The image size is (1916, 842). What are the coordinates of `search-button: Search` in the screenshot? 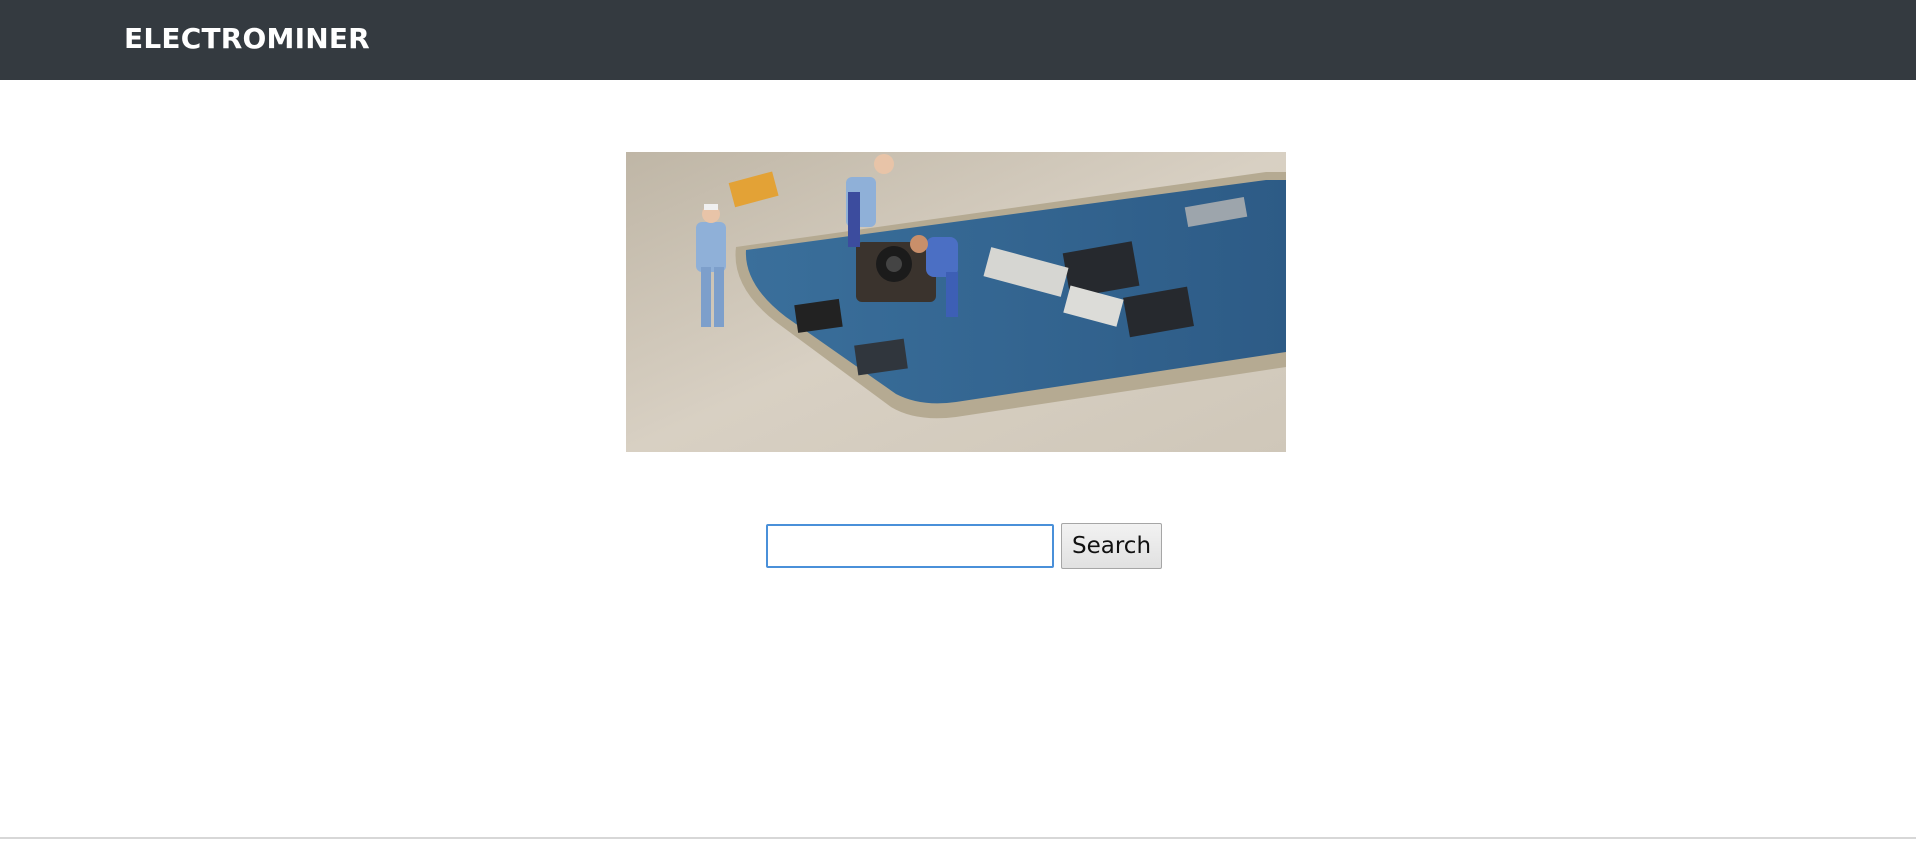 It's located at (1112, 546).